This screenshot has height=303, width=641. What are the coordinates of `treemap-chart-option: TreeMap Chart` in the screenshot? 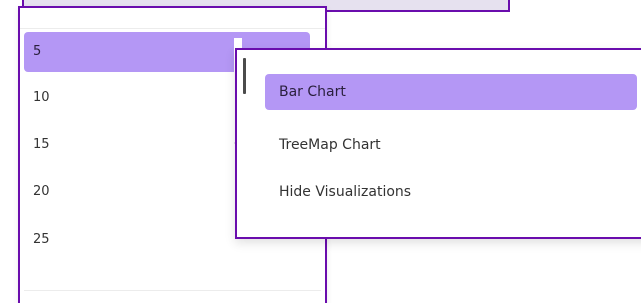 It's located at (451, 145).